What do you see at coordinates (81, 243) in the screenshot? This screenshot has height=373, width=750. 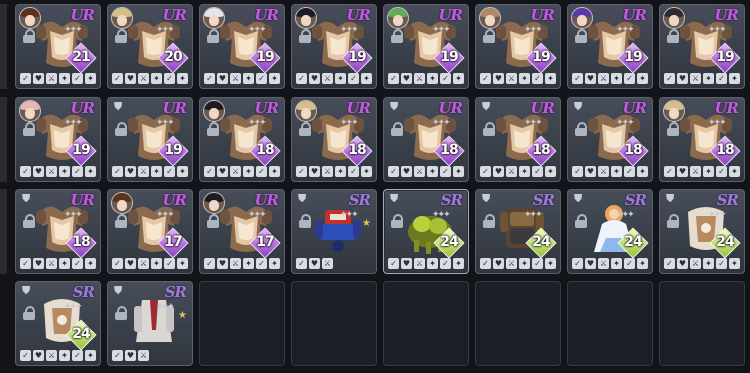 I see `level-badge: 18` at bounding box center [81, 243].